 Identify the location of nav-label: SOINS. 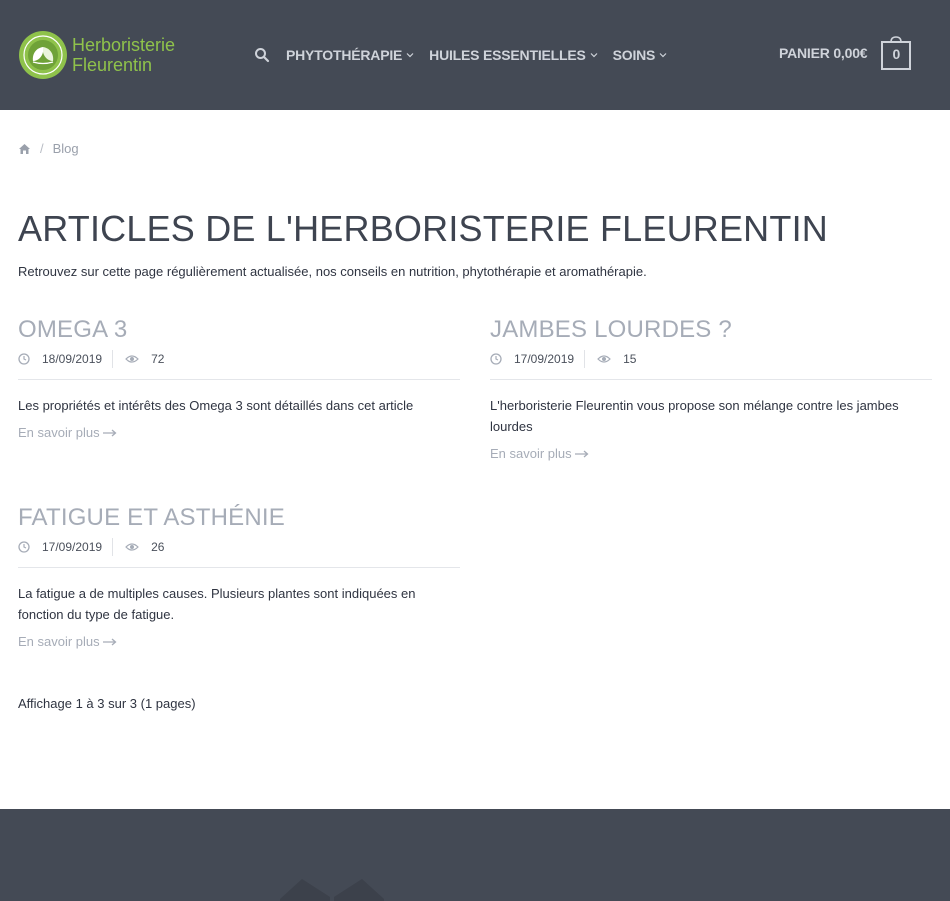
(634, 55).